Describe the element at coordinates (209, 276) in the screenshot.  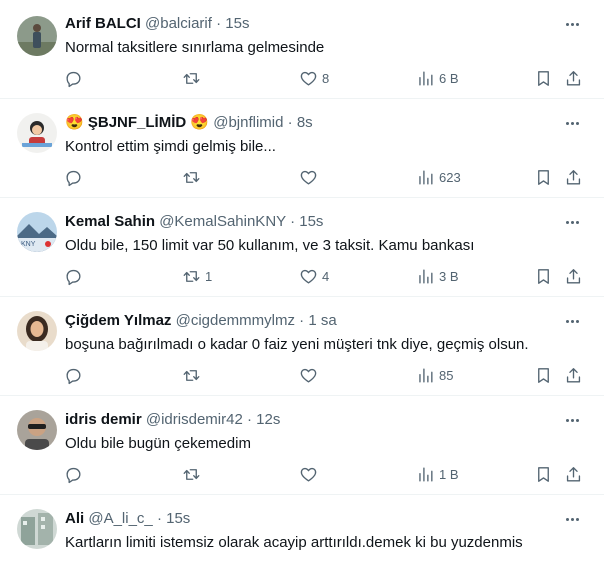
I see `retweet-count: 1` at that location.